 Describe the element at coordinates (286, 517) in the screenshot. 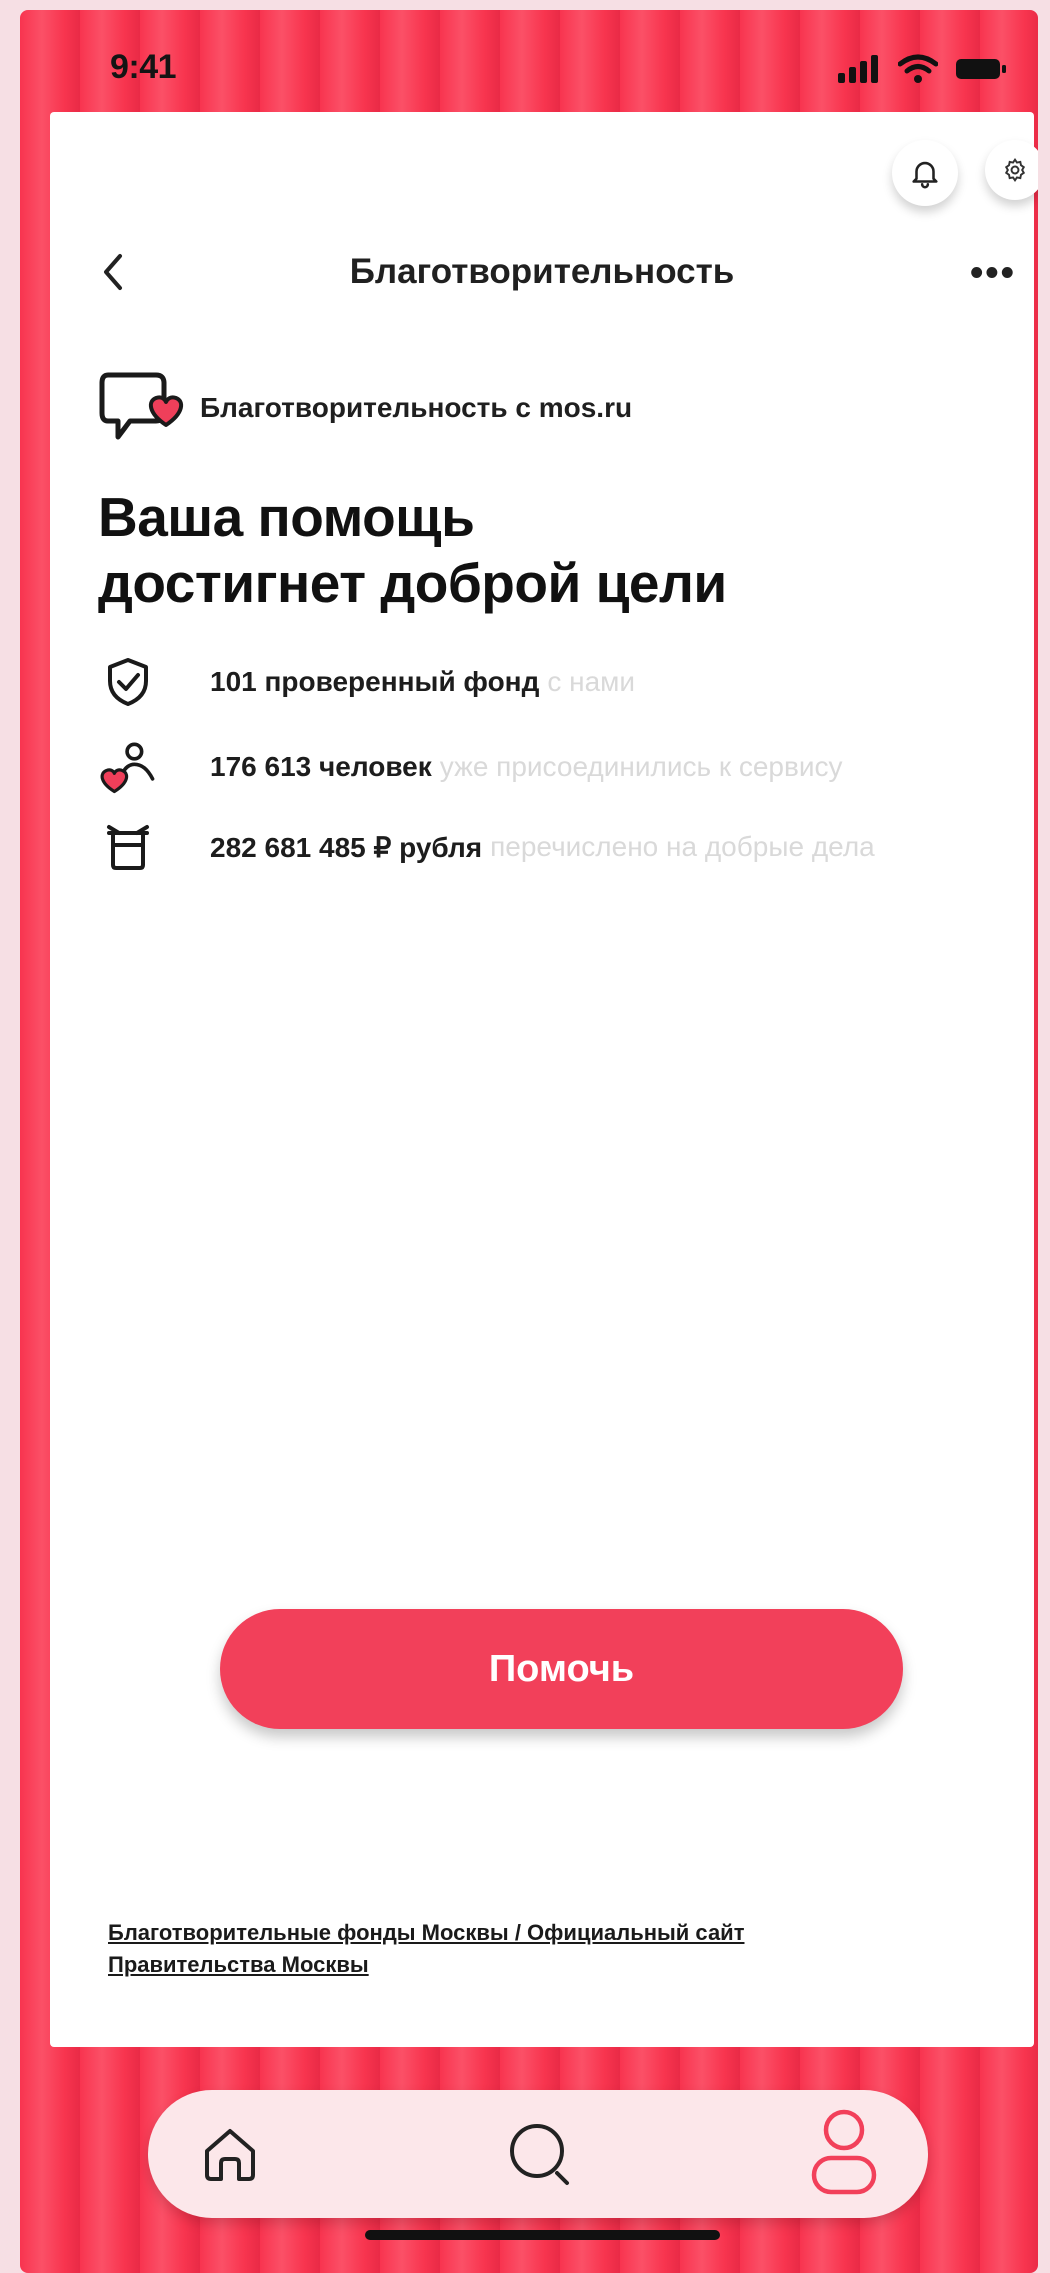

I see `headline-line-1: Ваша помощь` at that location.